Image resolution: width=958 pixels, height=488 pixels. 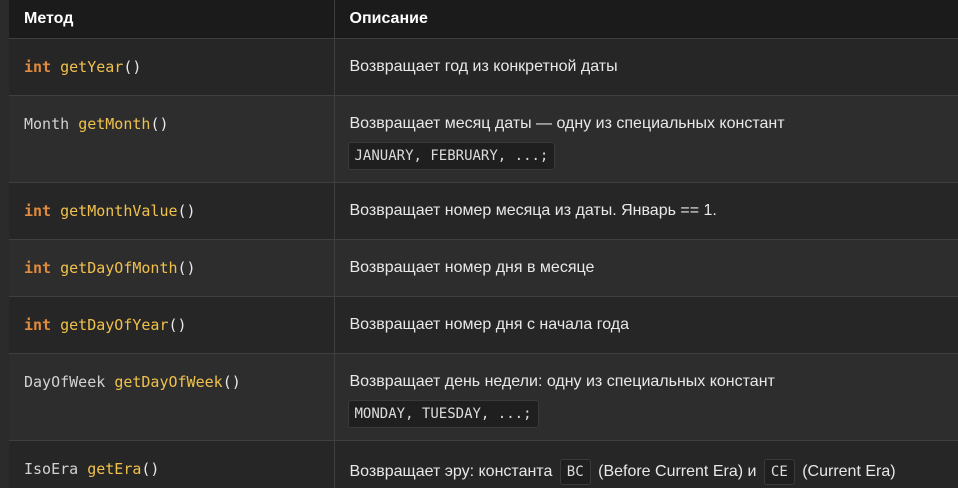 I want to click on table-header-row: Метод Описание, so click(x=483, y=19).